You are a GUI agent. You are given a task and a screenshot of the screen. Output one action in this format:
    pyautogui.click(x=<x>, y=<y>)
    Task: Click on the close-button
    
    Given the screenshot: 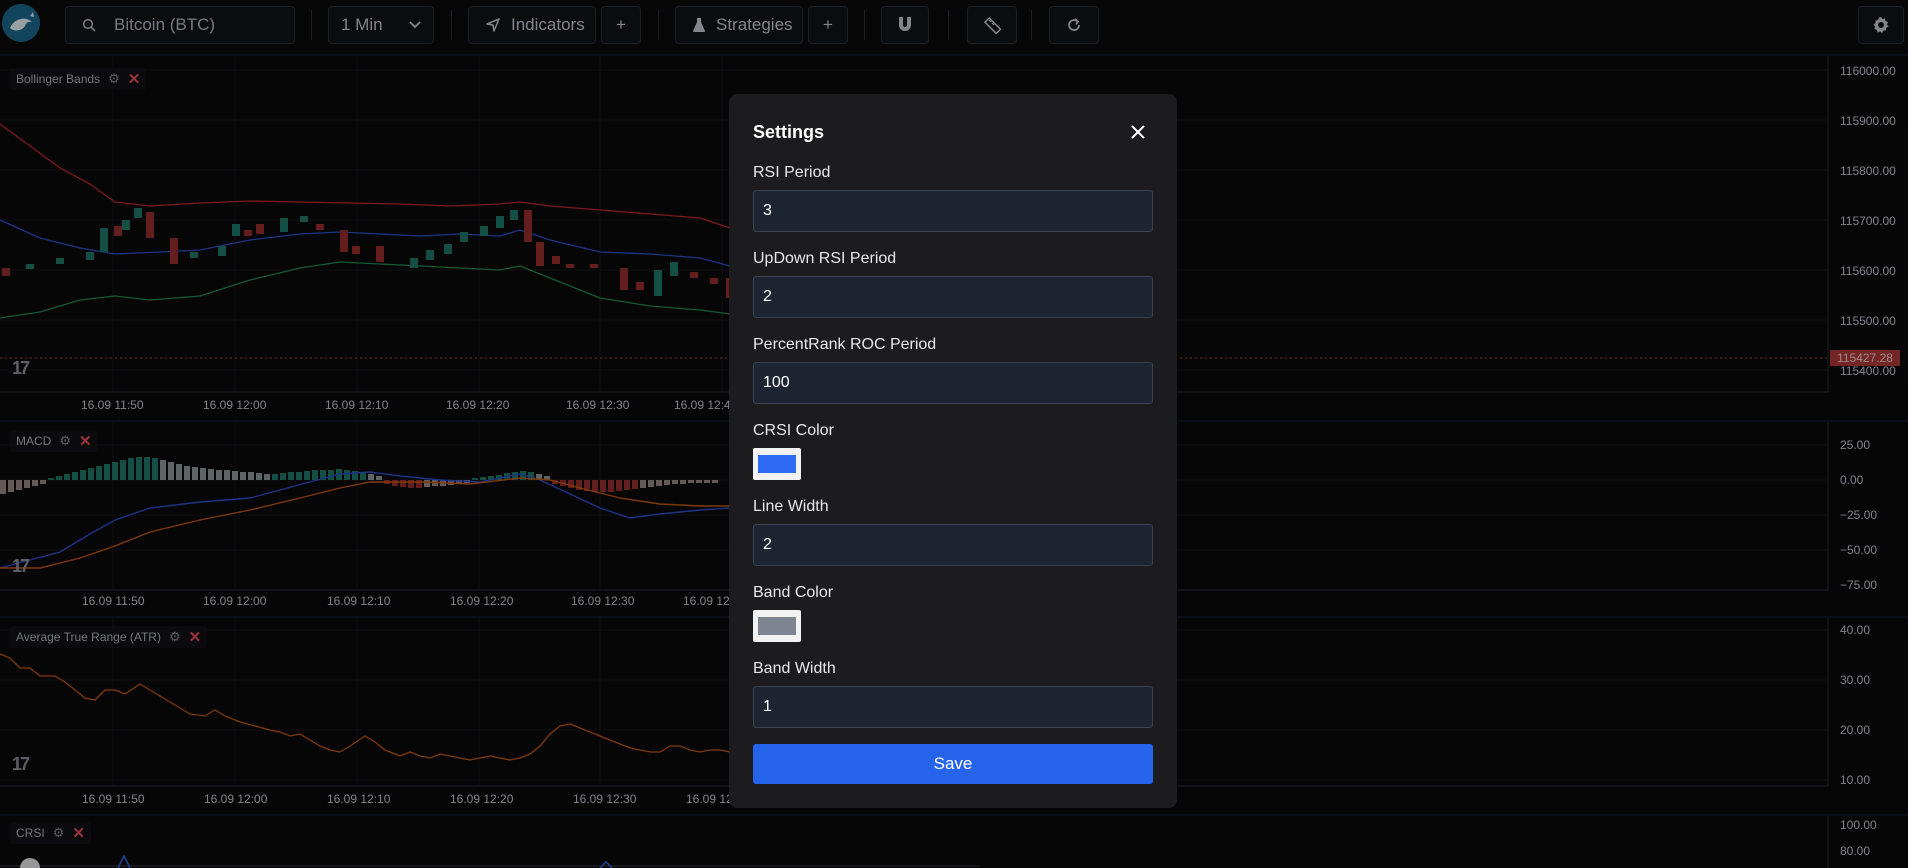 What is the action you would take?
    pyautogui.click(x=1138, y=132)
    